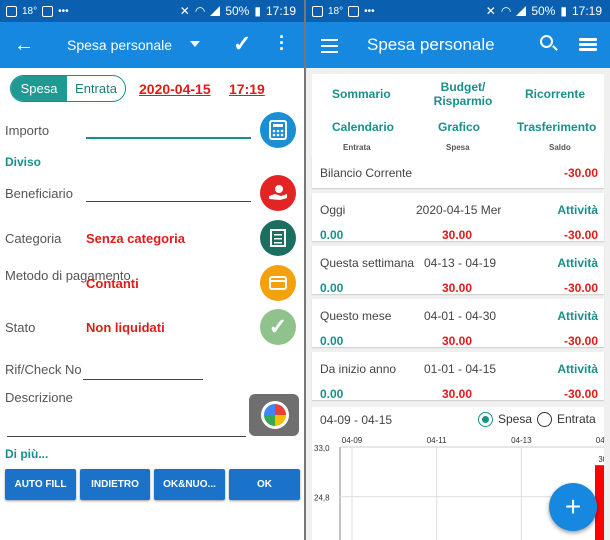  I want to click on back-arrow-icon: ←, so click(24, 45).